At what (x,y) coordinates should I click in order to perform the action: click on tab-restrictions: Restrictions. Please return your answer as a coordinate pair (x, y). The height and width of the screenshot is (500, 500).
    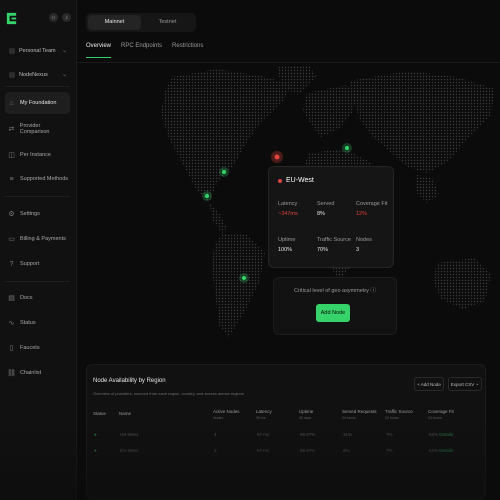
    Looking at the image, I should click on (187, 50).